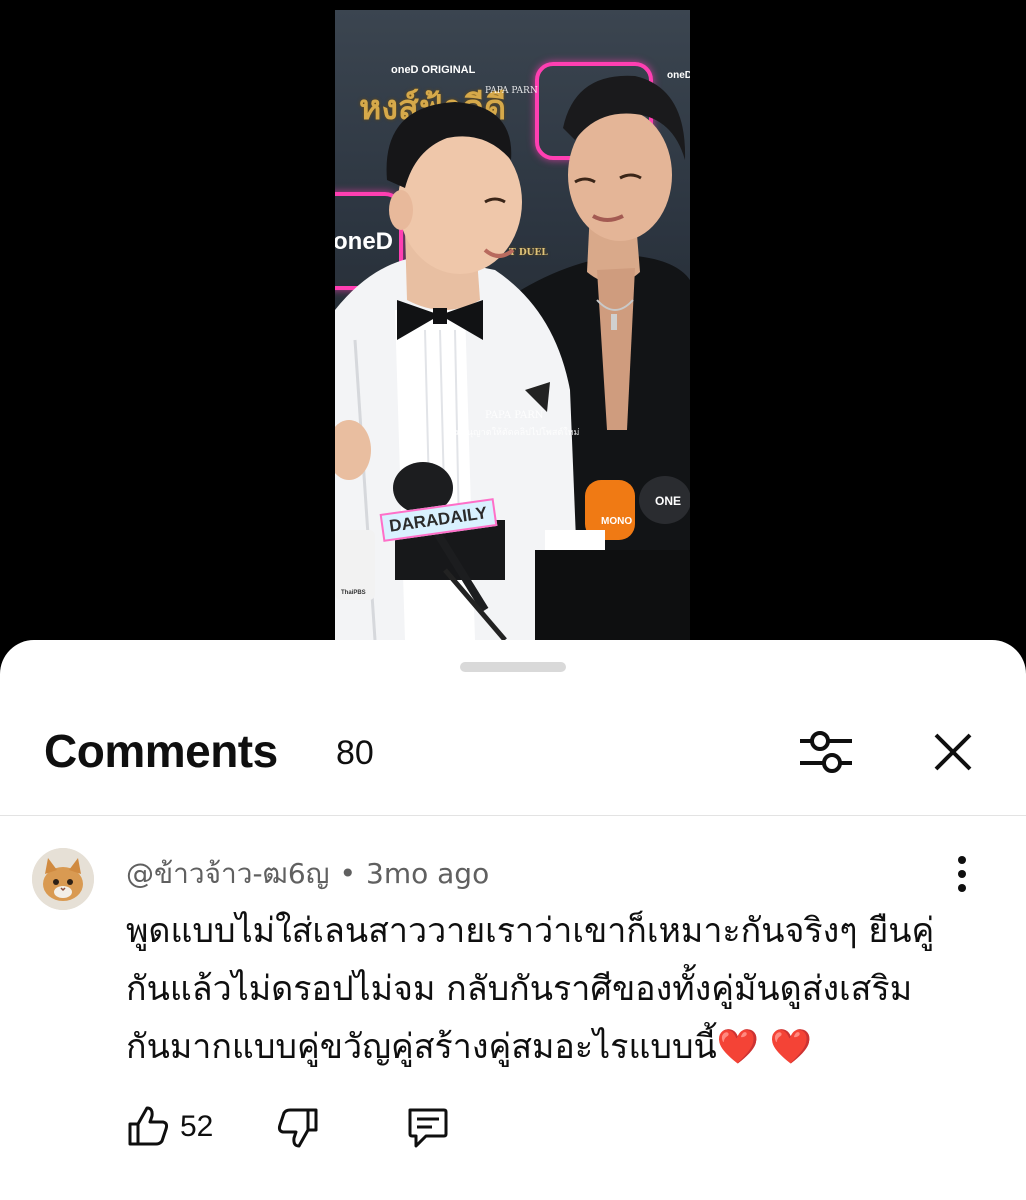  I want to click on mic-label-mono: MONO, so click(617, 521).